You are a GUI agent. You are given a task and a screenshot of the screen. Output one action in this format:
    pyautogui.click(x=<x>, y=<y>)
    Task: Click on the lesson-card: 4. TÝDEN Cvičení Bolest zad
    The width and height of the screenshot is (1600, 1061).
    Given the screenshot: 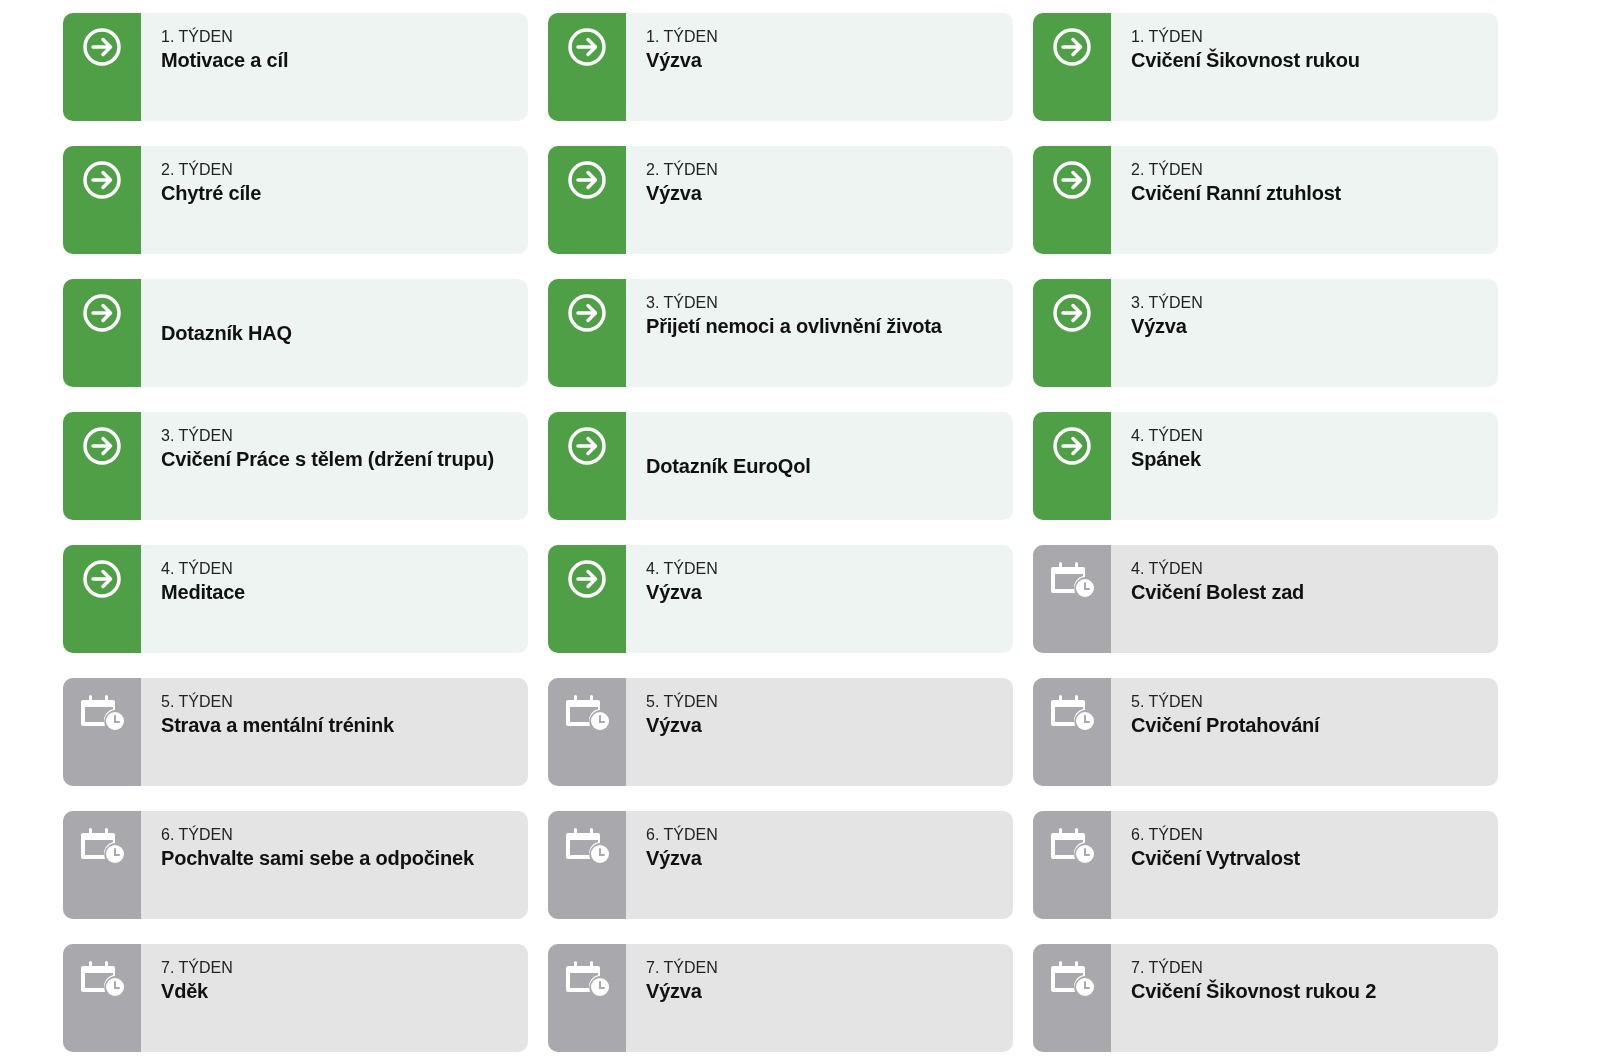 What is the action you would take?
    pyautogui.click(x=1265, y=599)
    